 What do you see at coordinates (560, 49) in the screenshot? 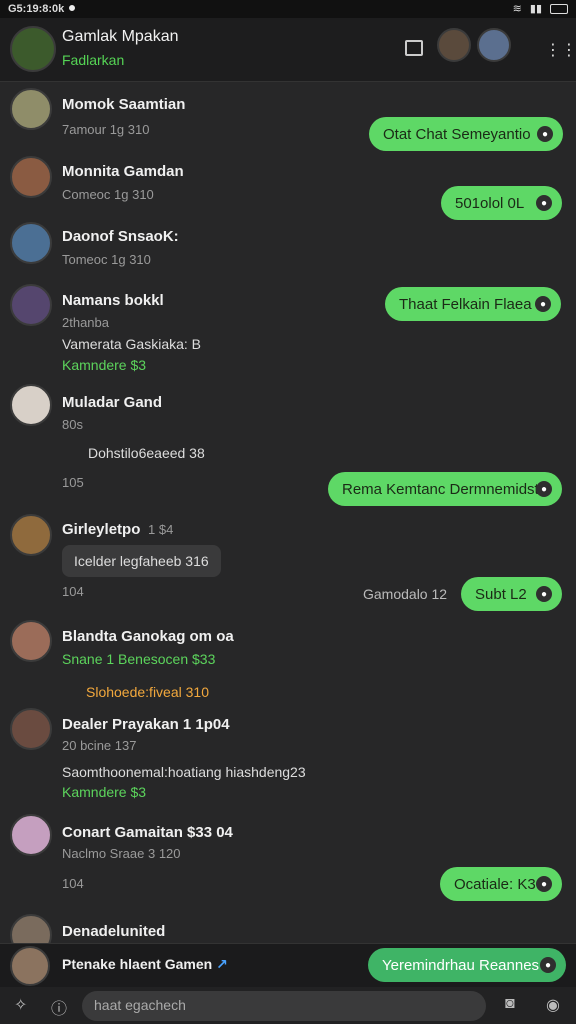
I see `menu-icon: ⋮⋮` at bounding box center [560, 49].